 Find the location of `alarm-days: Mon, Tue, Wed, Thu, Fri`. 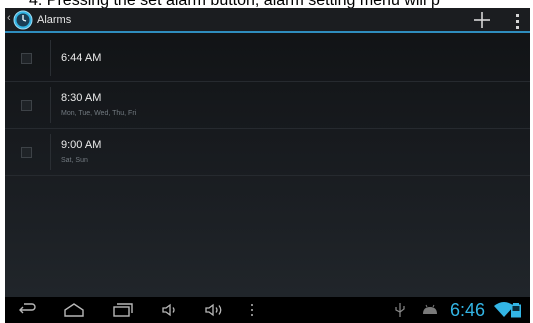

alarm-days: Mon, Tue, Wed, Thu, Fri is located at coordinates (99, 113).